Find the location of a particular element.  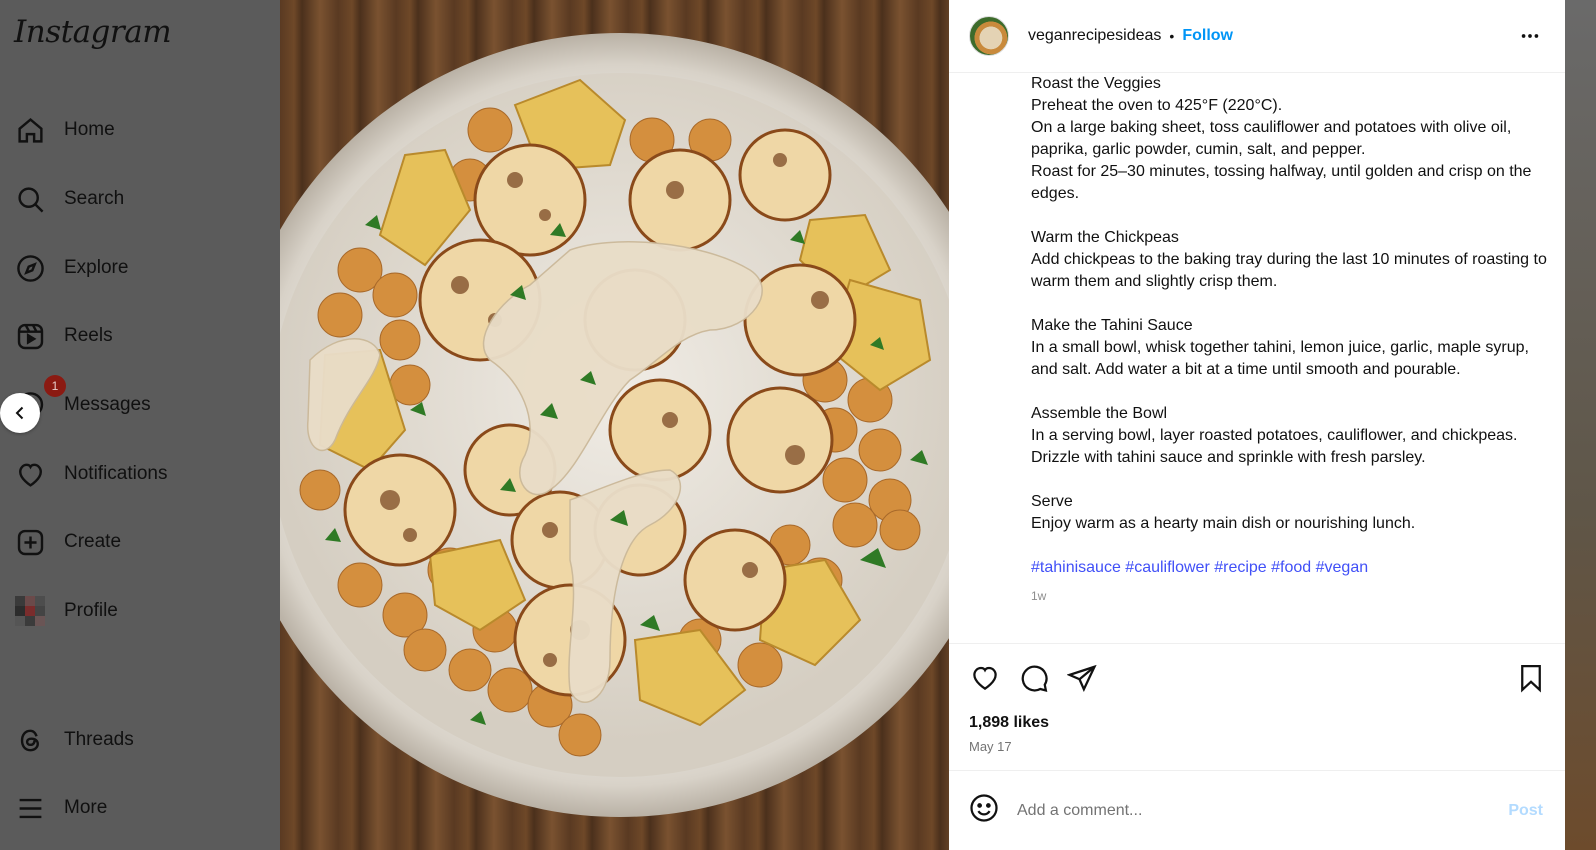

bookmark-icon is located at coordinates (1531, 679).